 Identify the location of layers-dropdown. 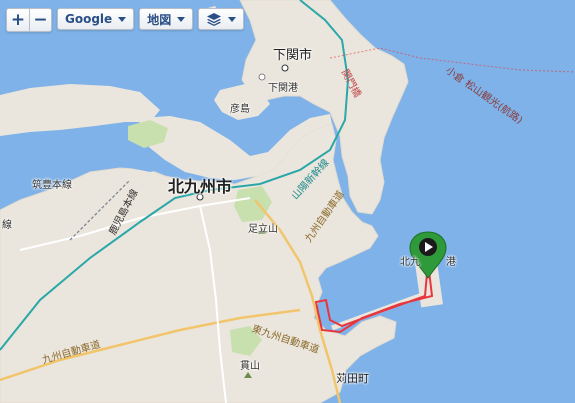
(221, 19).